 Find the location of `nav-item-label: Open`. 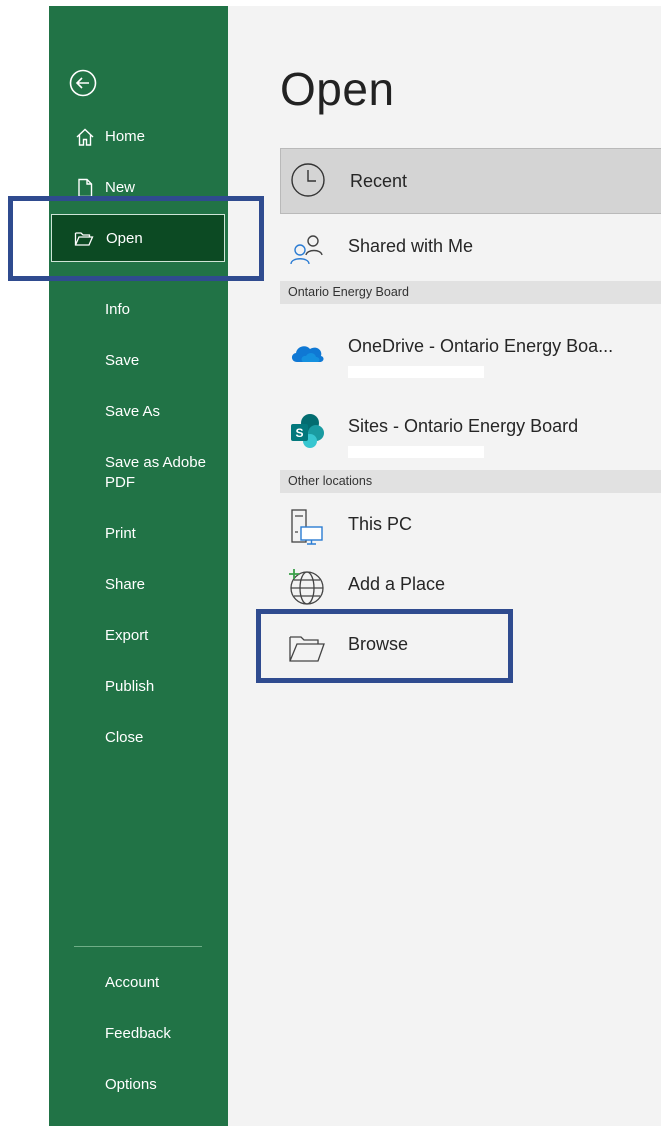

nav-item-label: Open is located at coordinates (124, 238).